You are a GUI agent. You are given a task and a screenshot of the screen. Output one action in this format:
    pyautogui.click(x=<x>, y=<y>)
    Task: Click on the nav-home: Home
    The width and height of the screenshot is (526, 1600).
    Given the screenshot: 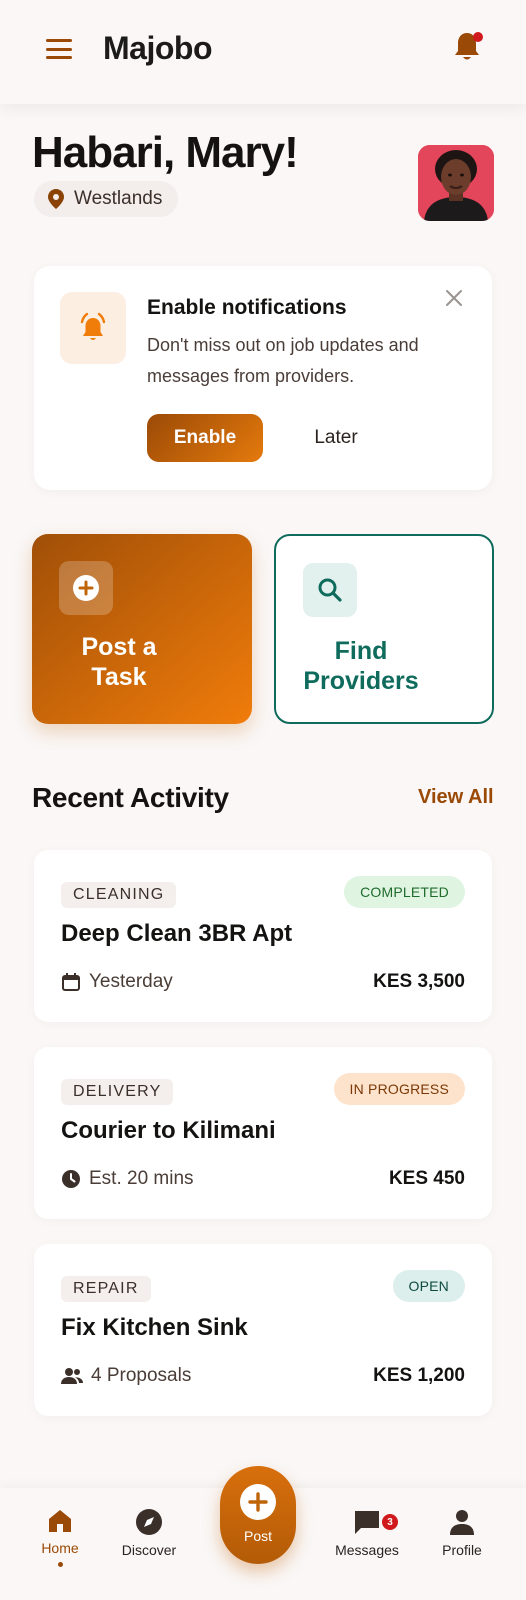 What is the action you would take?
    pyautogui.click(x=60, y=1537)
    